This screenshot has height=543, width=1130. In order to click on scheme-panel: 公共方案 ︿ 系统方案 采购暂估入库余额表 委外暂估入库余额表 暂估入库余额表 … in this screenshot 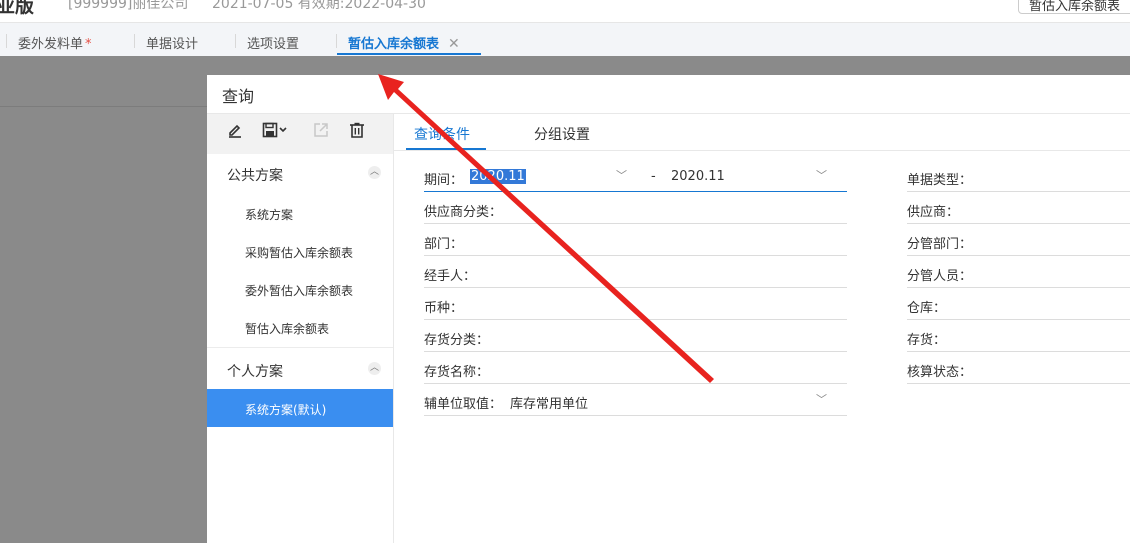, I will do `click(300, 328)`.